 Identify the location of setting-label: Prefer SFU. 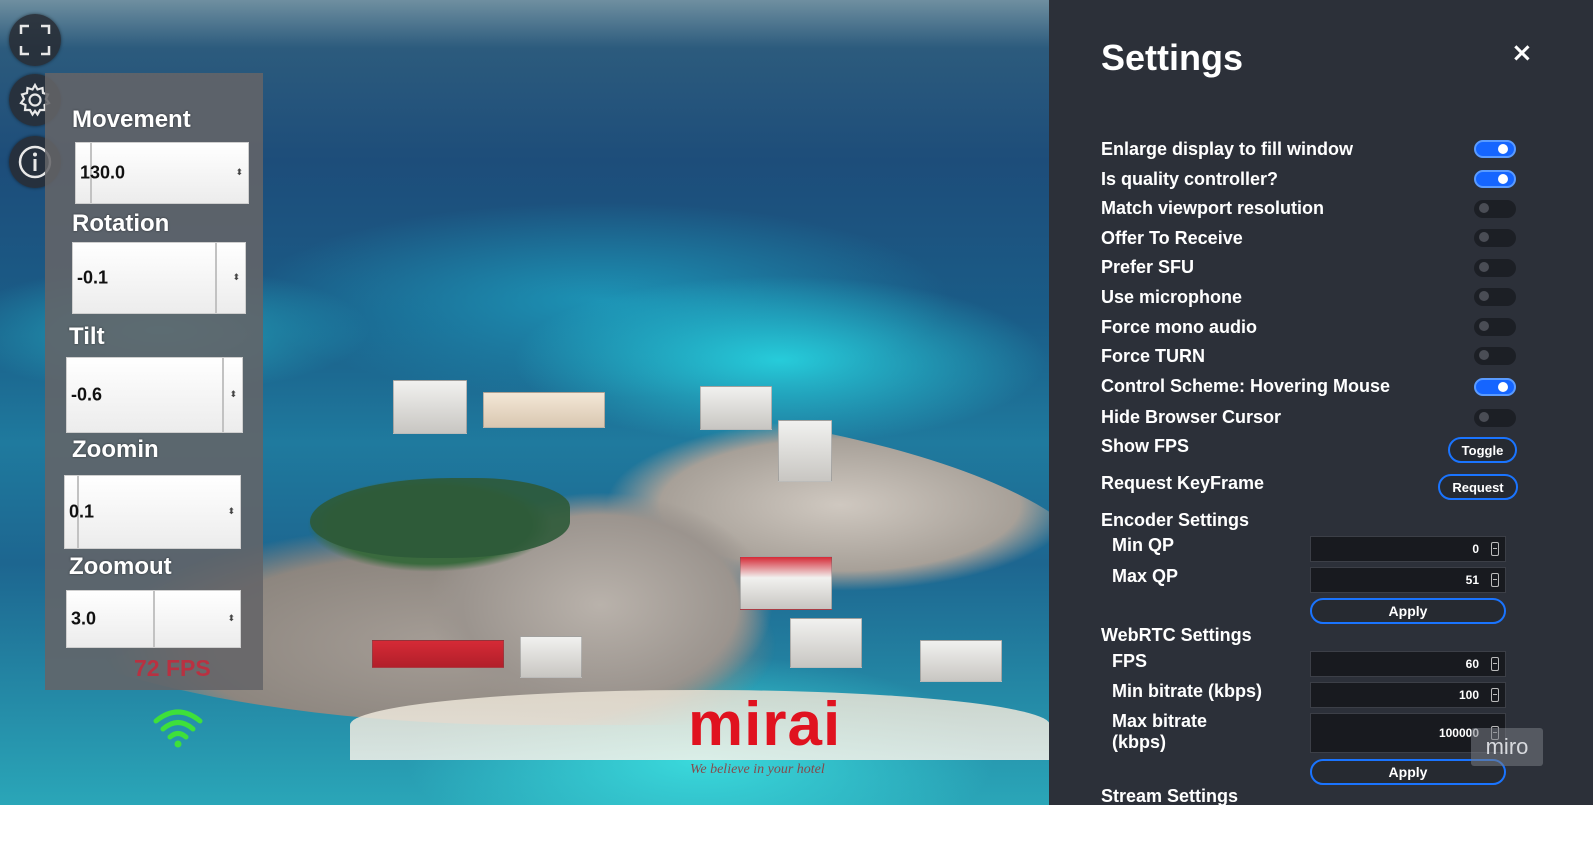
(1148, 267).